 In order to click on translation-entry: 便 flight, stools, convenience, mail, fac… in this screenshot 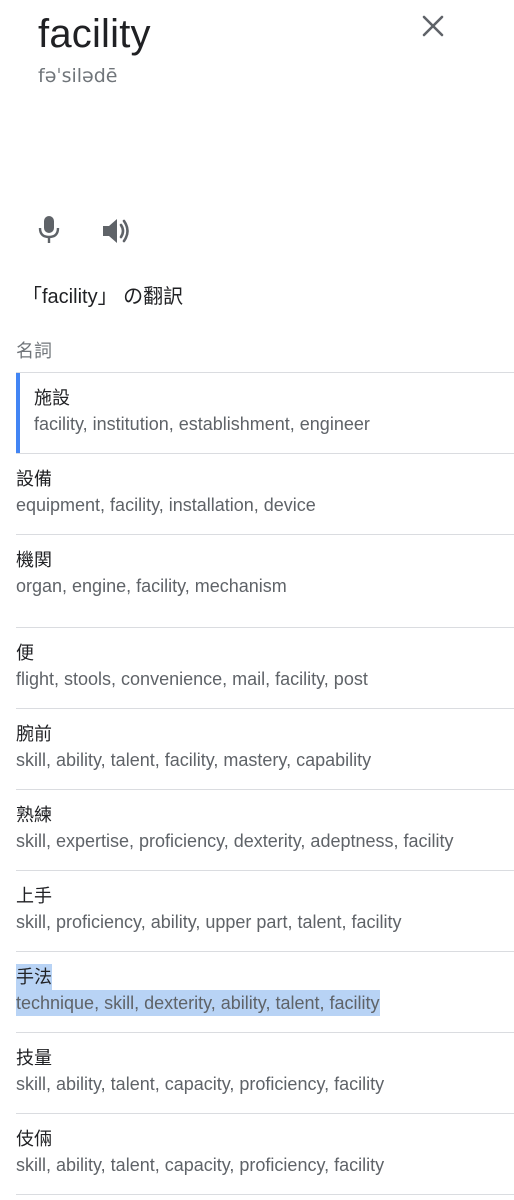, I will do `click(265, 667)`.